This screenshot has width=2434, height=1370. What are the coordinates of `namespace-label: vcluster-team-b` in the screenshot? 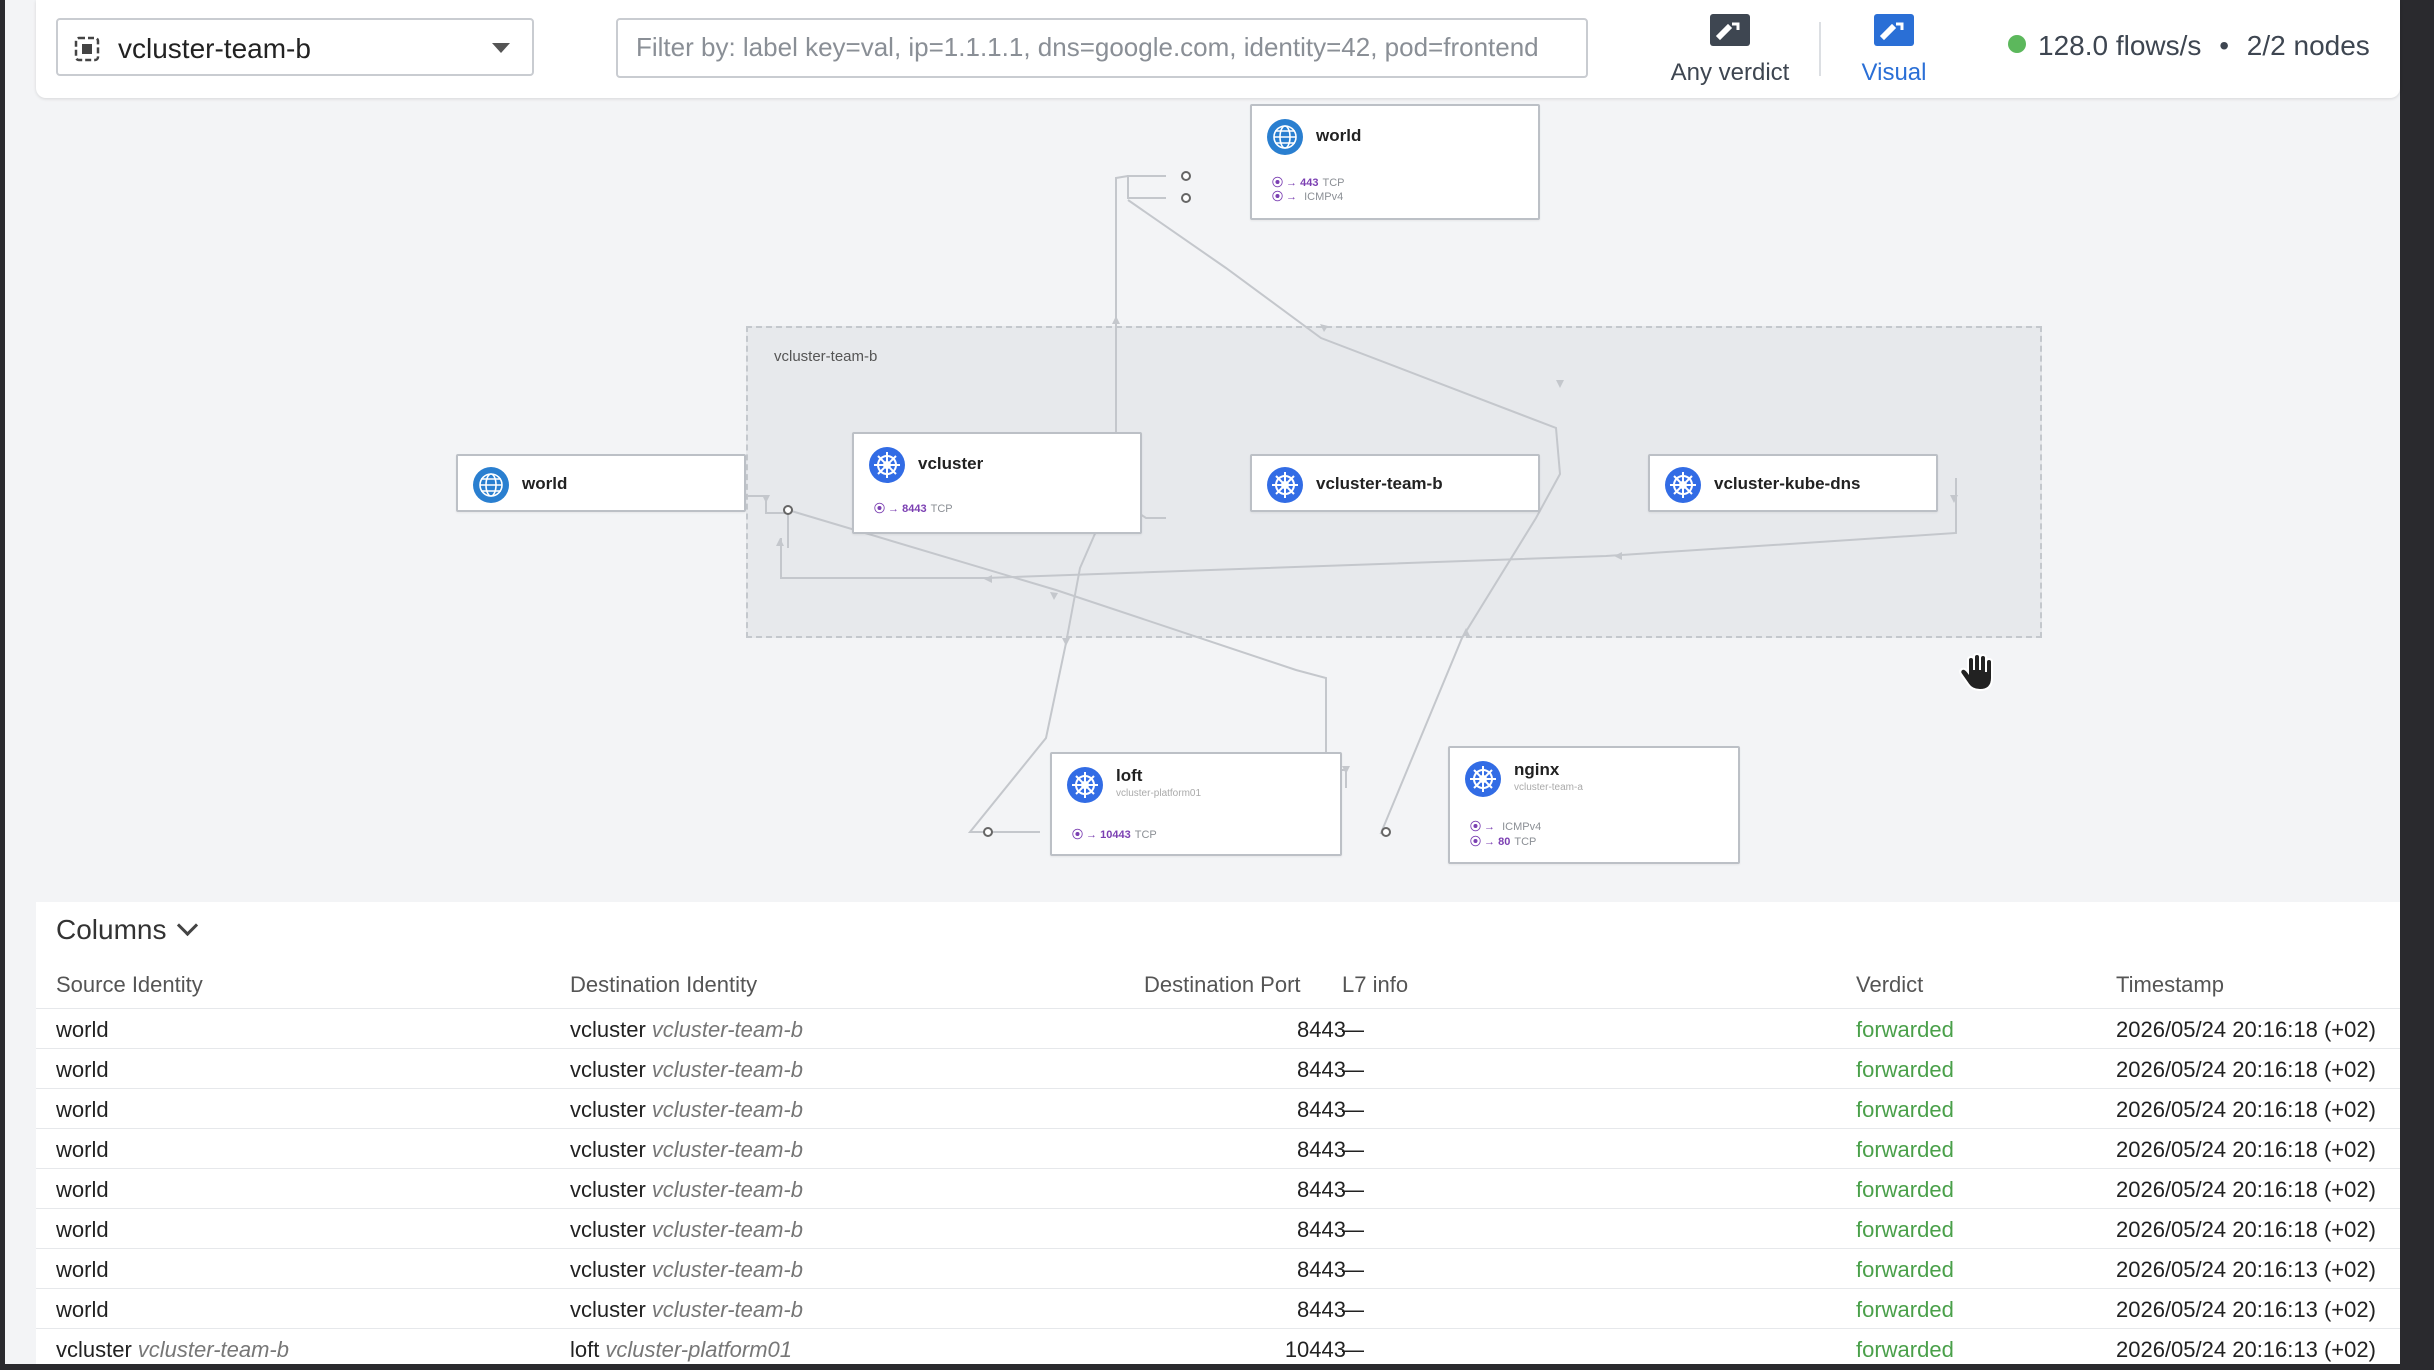 It's located at (214, 48).